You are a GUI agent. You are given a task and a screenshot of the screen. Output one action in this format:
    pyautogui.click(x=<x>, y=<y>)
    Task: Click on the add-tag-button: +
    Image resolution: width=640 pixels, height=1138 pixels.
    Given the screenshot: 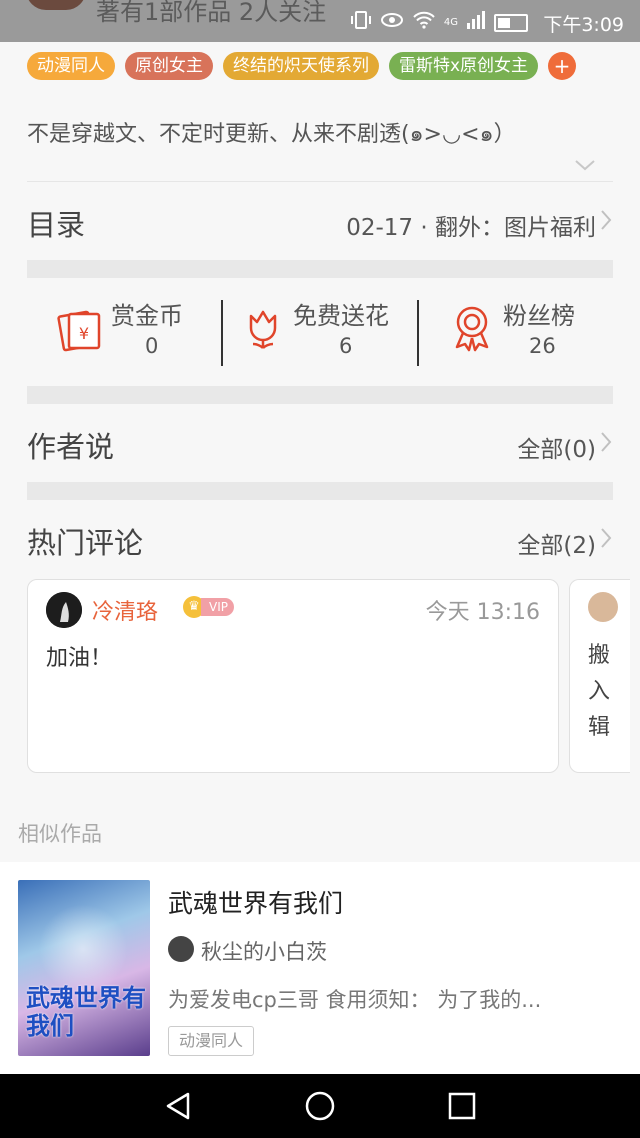 What is the action you would take?
    pyautogui.click(x=562, y=66)
    